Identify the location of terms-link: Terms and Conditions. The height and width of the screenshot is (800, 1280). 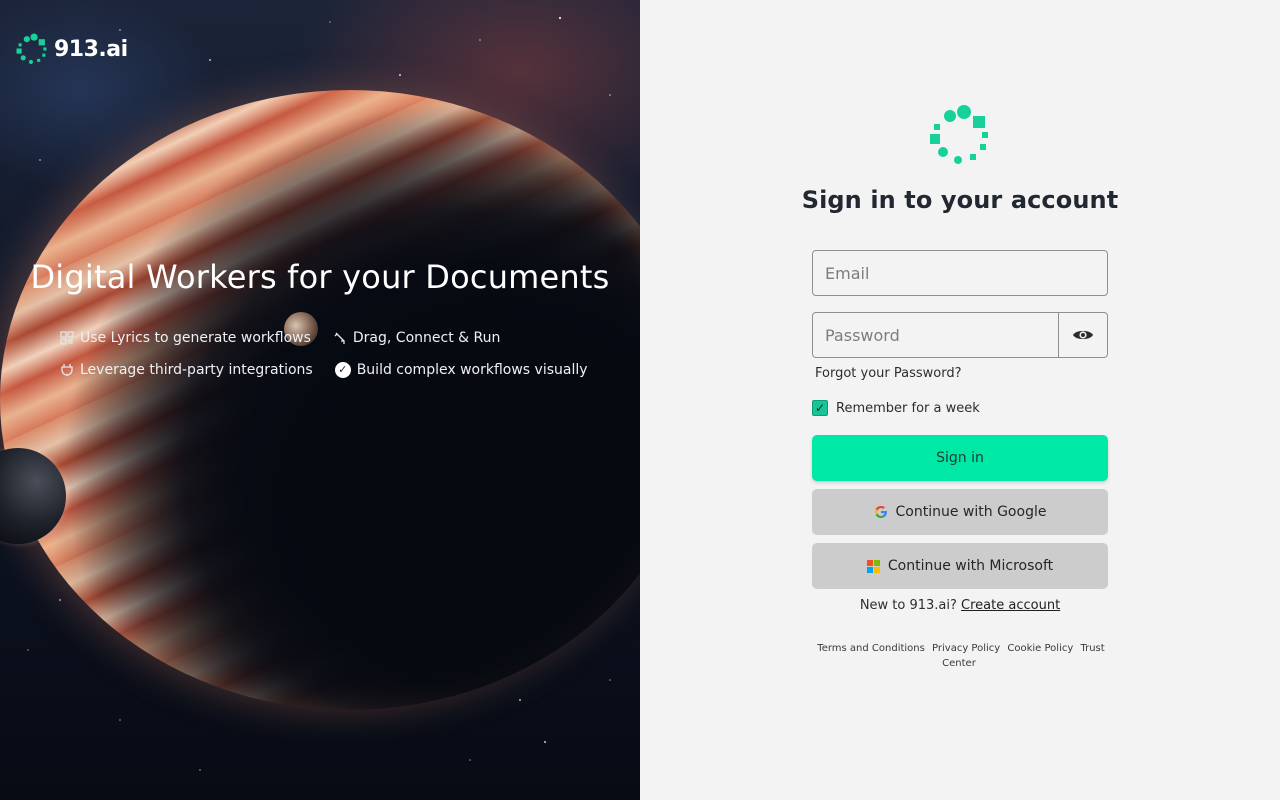
(871, 648).